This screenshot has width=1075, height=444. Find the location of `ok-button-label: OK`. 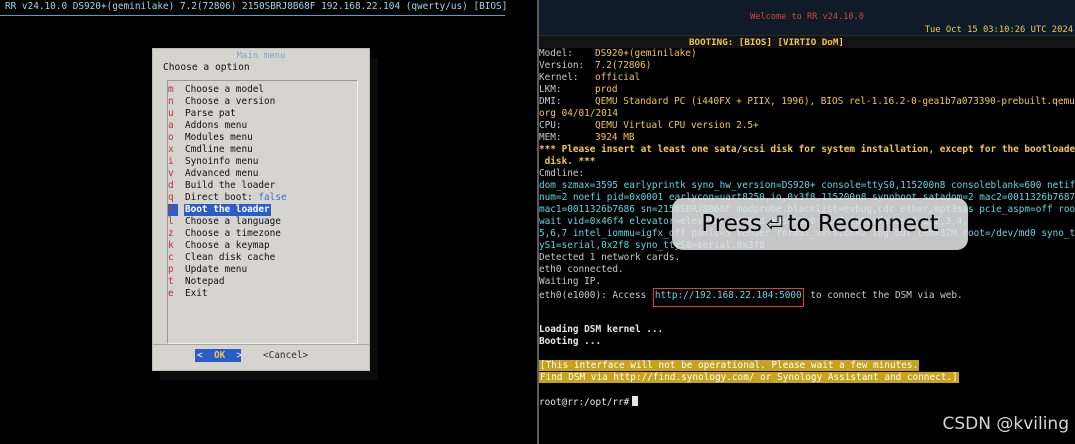

ok-button-label: OK is located at coordinates (219, 355).